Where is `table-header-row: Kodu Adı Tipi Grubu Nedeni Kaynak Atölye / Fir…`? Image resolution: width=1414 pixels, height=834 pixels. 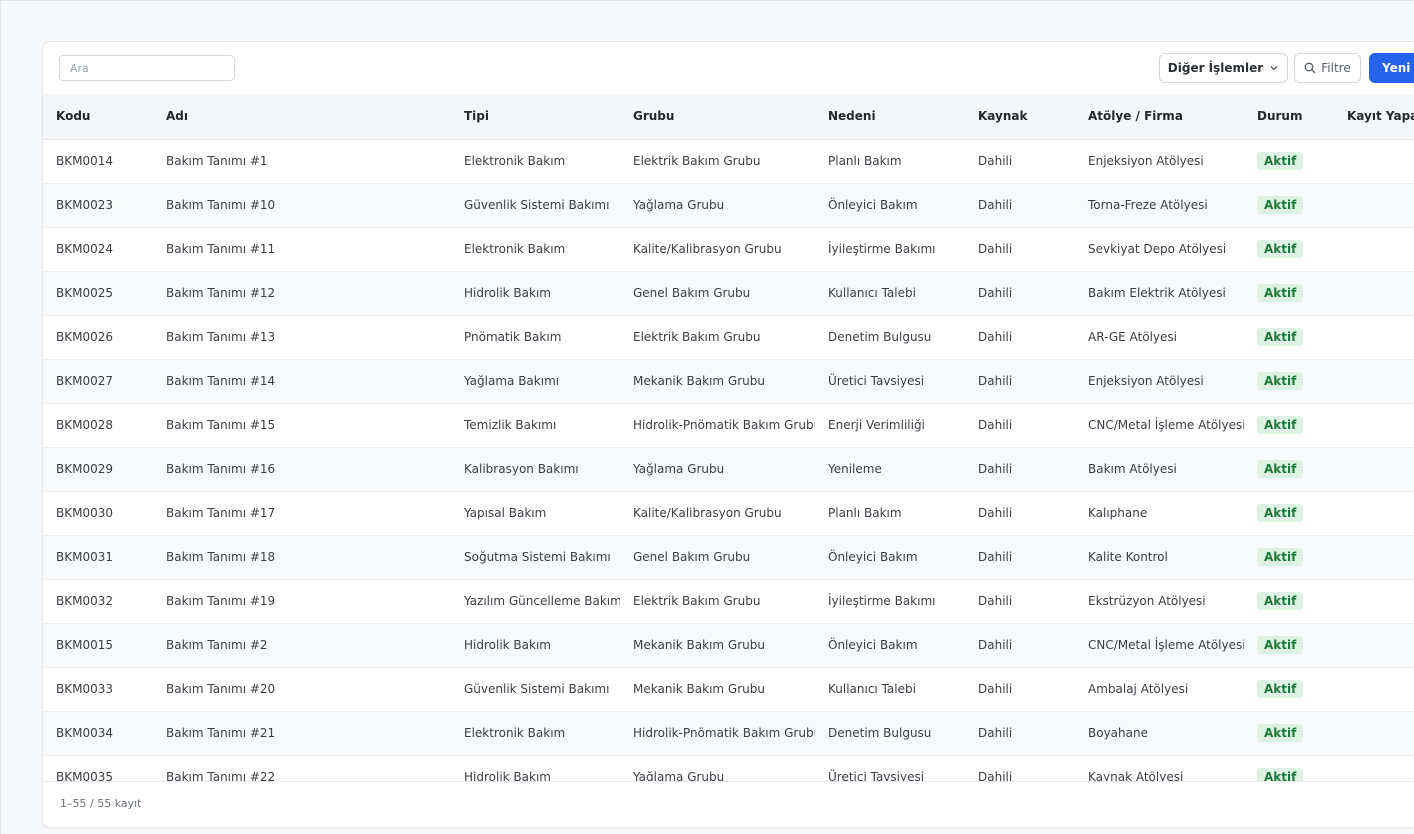
table-header-row: Kodu Adı Tipi Grubu Nedeni Kaynak Atölye / Fir… is located at coordinates (728, 117).